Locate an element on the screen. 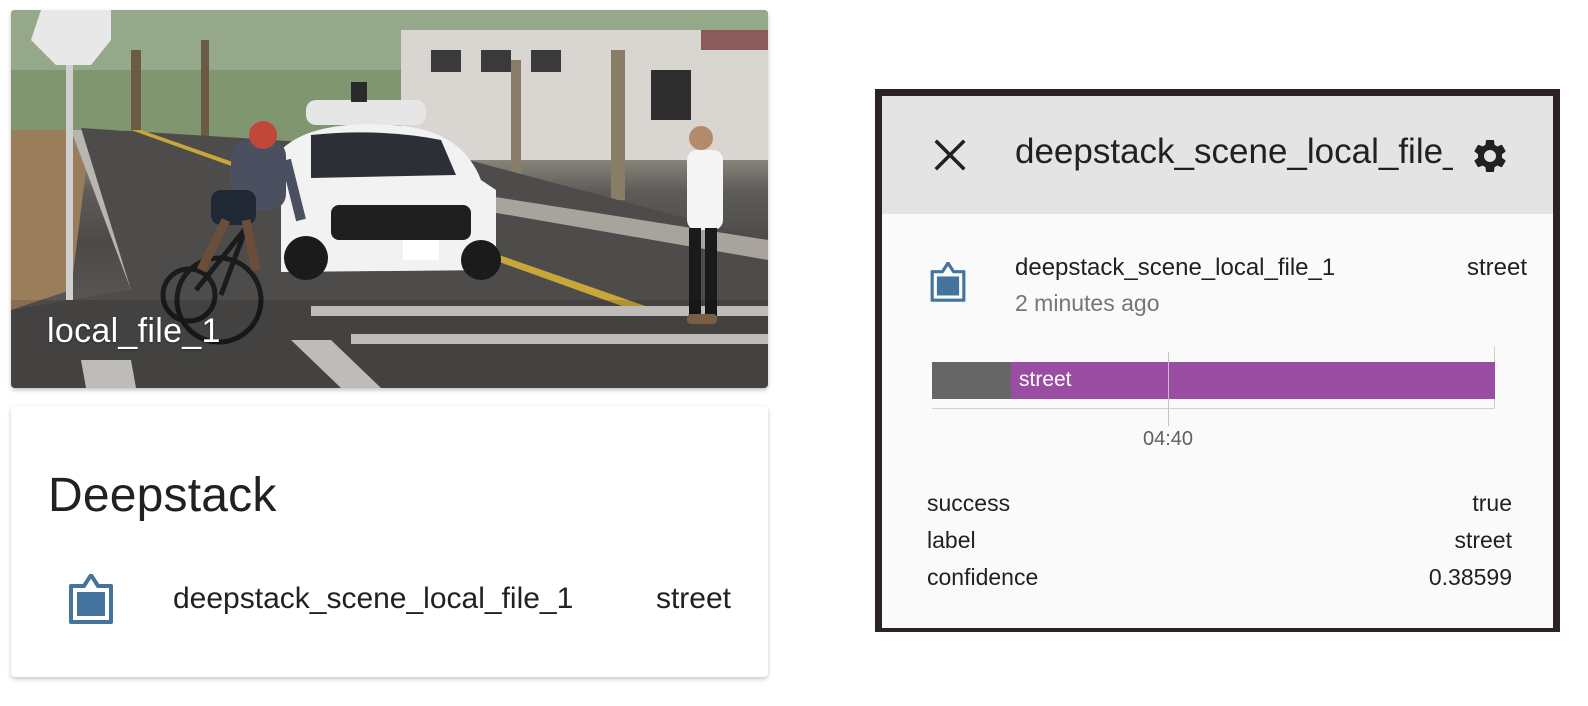  timeline-segment-unknown is located at coordinates (971, 380).